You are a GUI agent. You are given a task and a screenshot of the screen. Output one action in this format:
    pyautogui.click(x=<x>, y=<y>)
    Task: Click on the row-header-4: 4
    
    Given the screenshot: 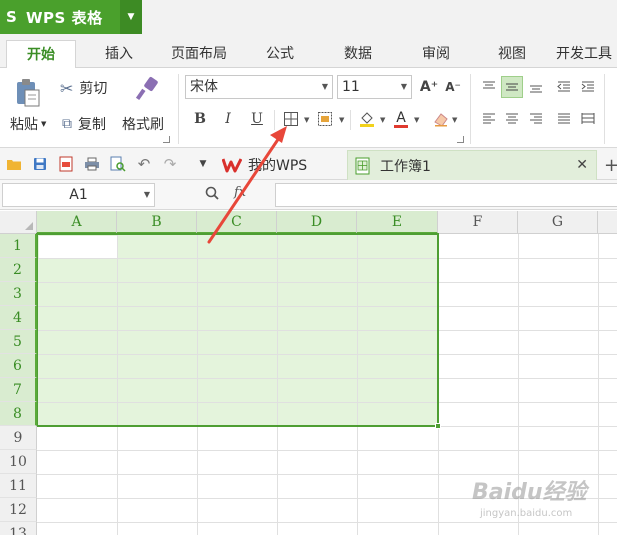 What is the action you would take?
    pyautogui.click(x=18, y=318)
    